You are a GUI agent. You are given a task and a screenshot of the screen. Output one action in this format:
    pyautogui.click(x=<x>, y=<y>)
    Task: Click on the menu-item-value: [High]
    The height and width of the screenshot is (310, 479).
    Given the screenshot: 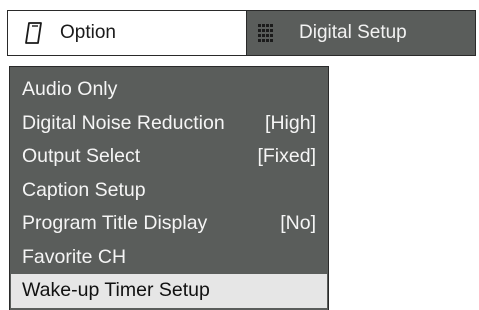 What is the action you would take?
    pyautogui.click(x=290, y=122)
    